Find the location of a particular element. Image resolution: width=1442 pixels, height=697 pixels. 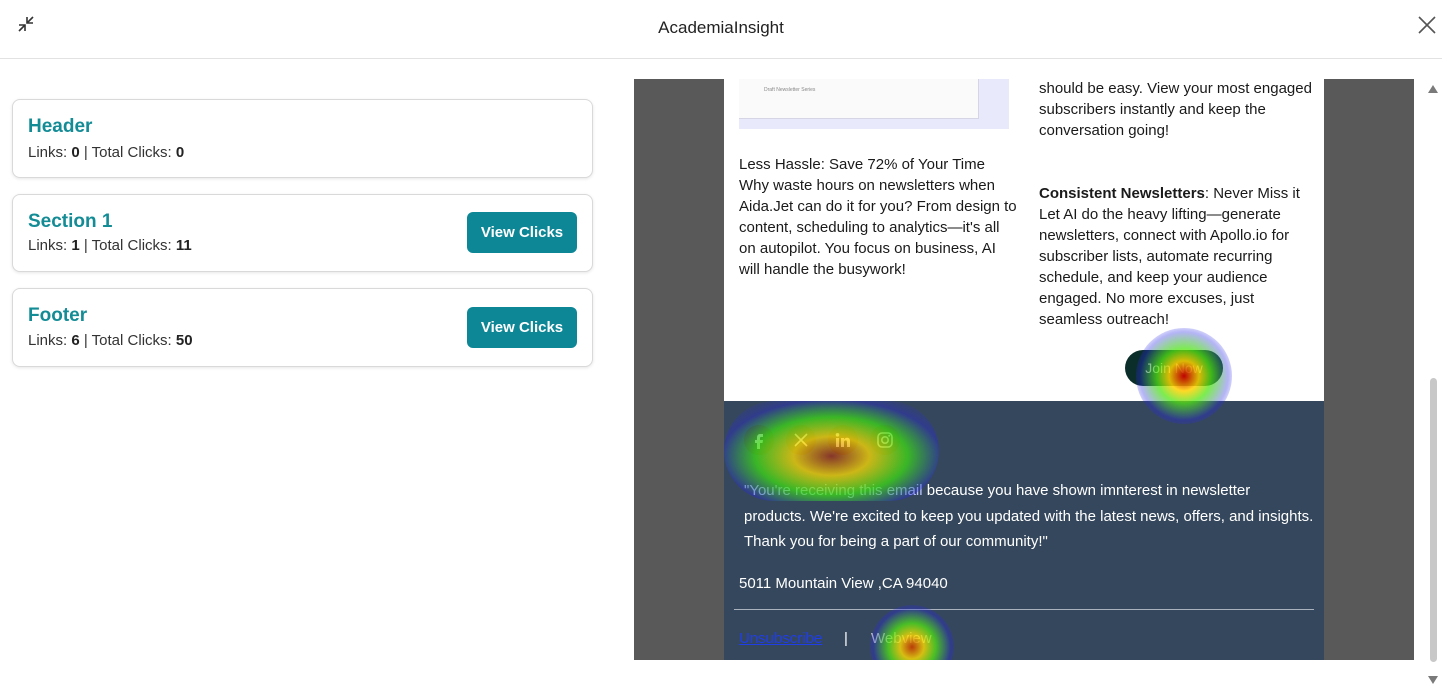

newsletter-image: Draft Newsletter Series is located at coordinates (874, 104).